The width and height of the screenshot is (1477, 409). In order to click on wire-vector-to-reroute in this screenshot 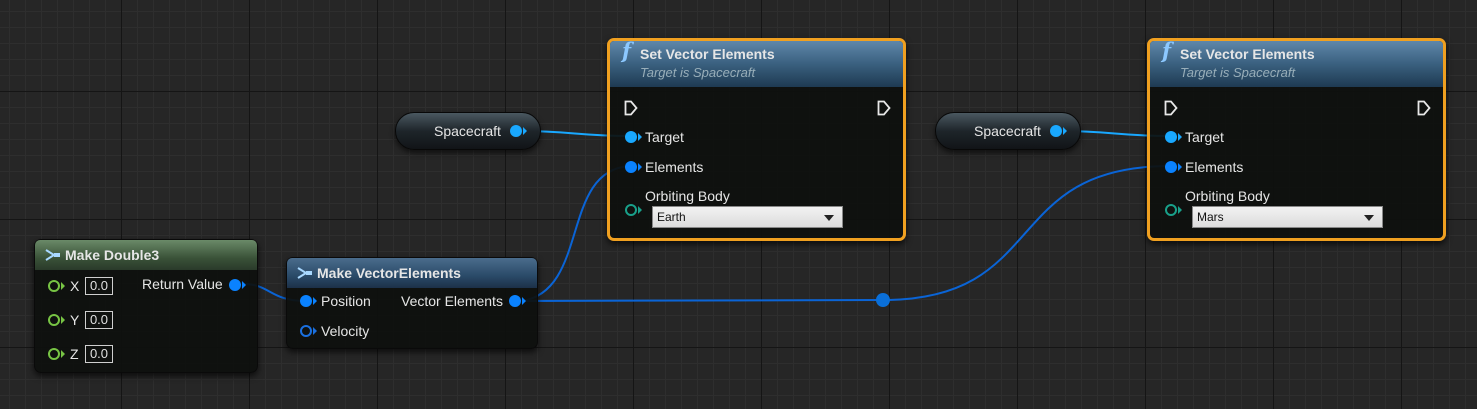, I will do `click(702, 300)`.